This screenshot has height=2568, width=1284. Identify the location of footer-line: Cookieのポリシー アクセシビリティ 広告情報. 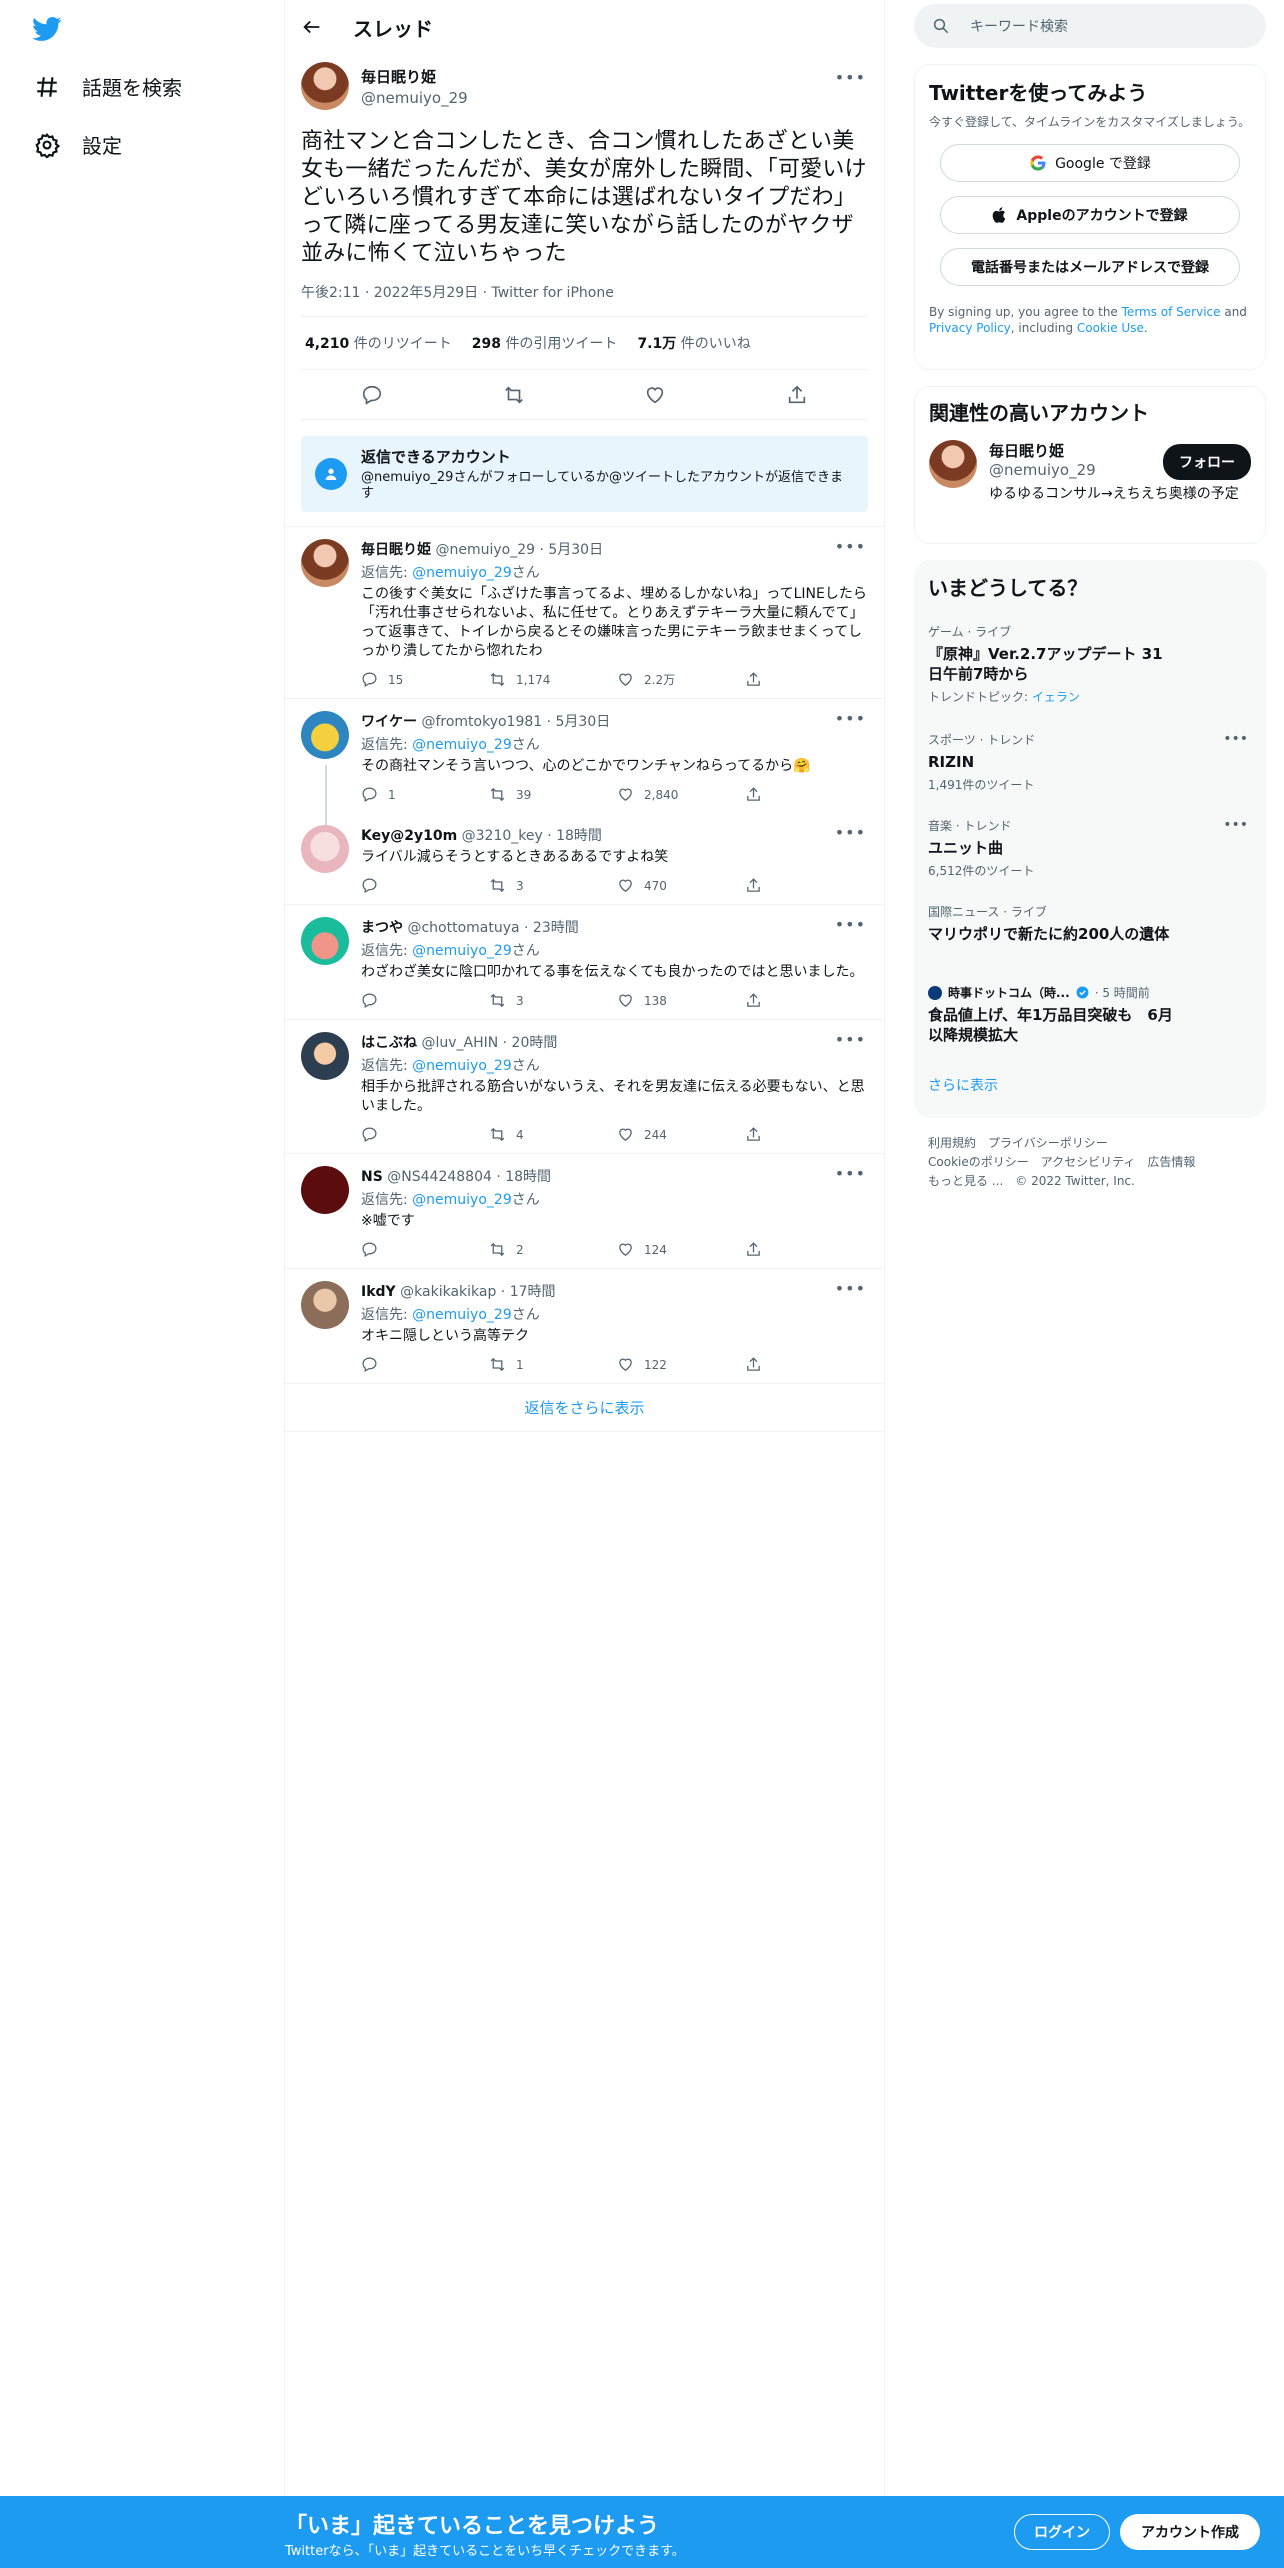
(1088, 1162).